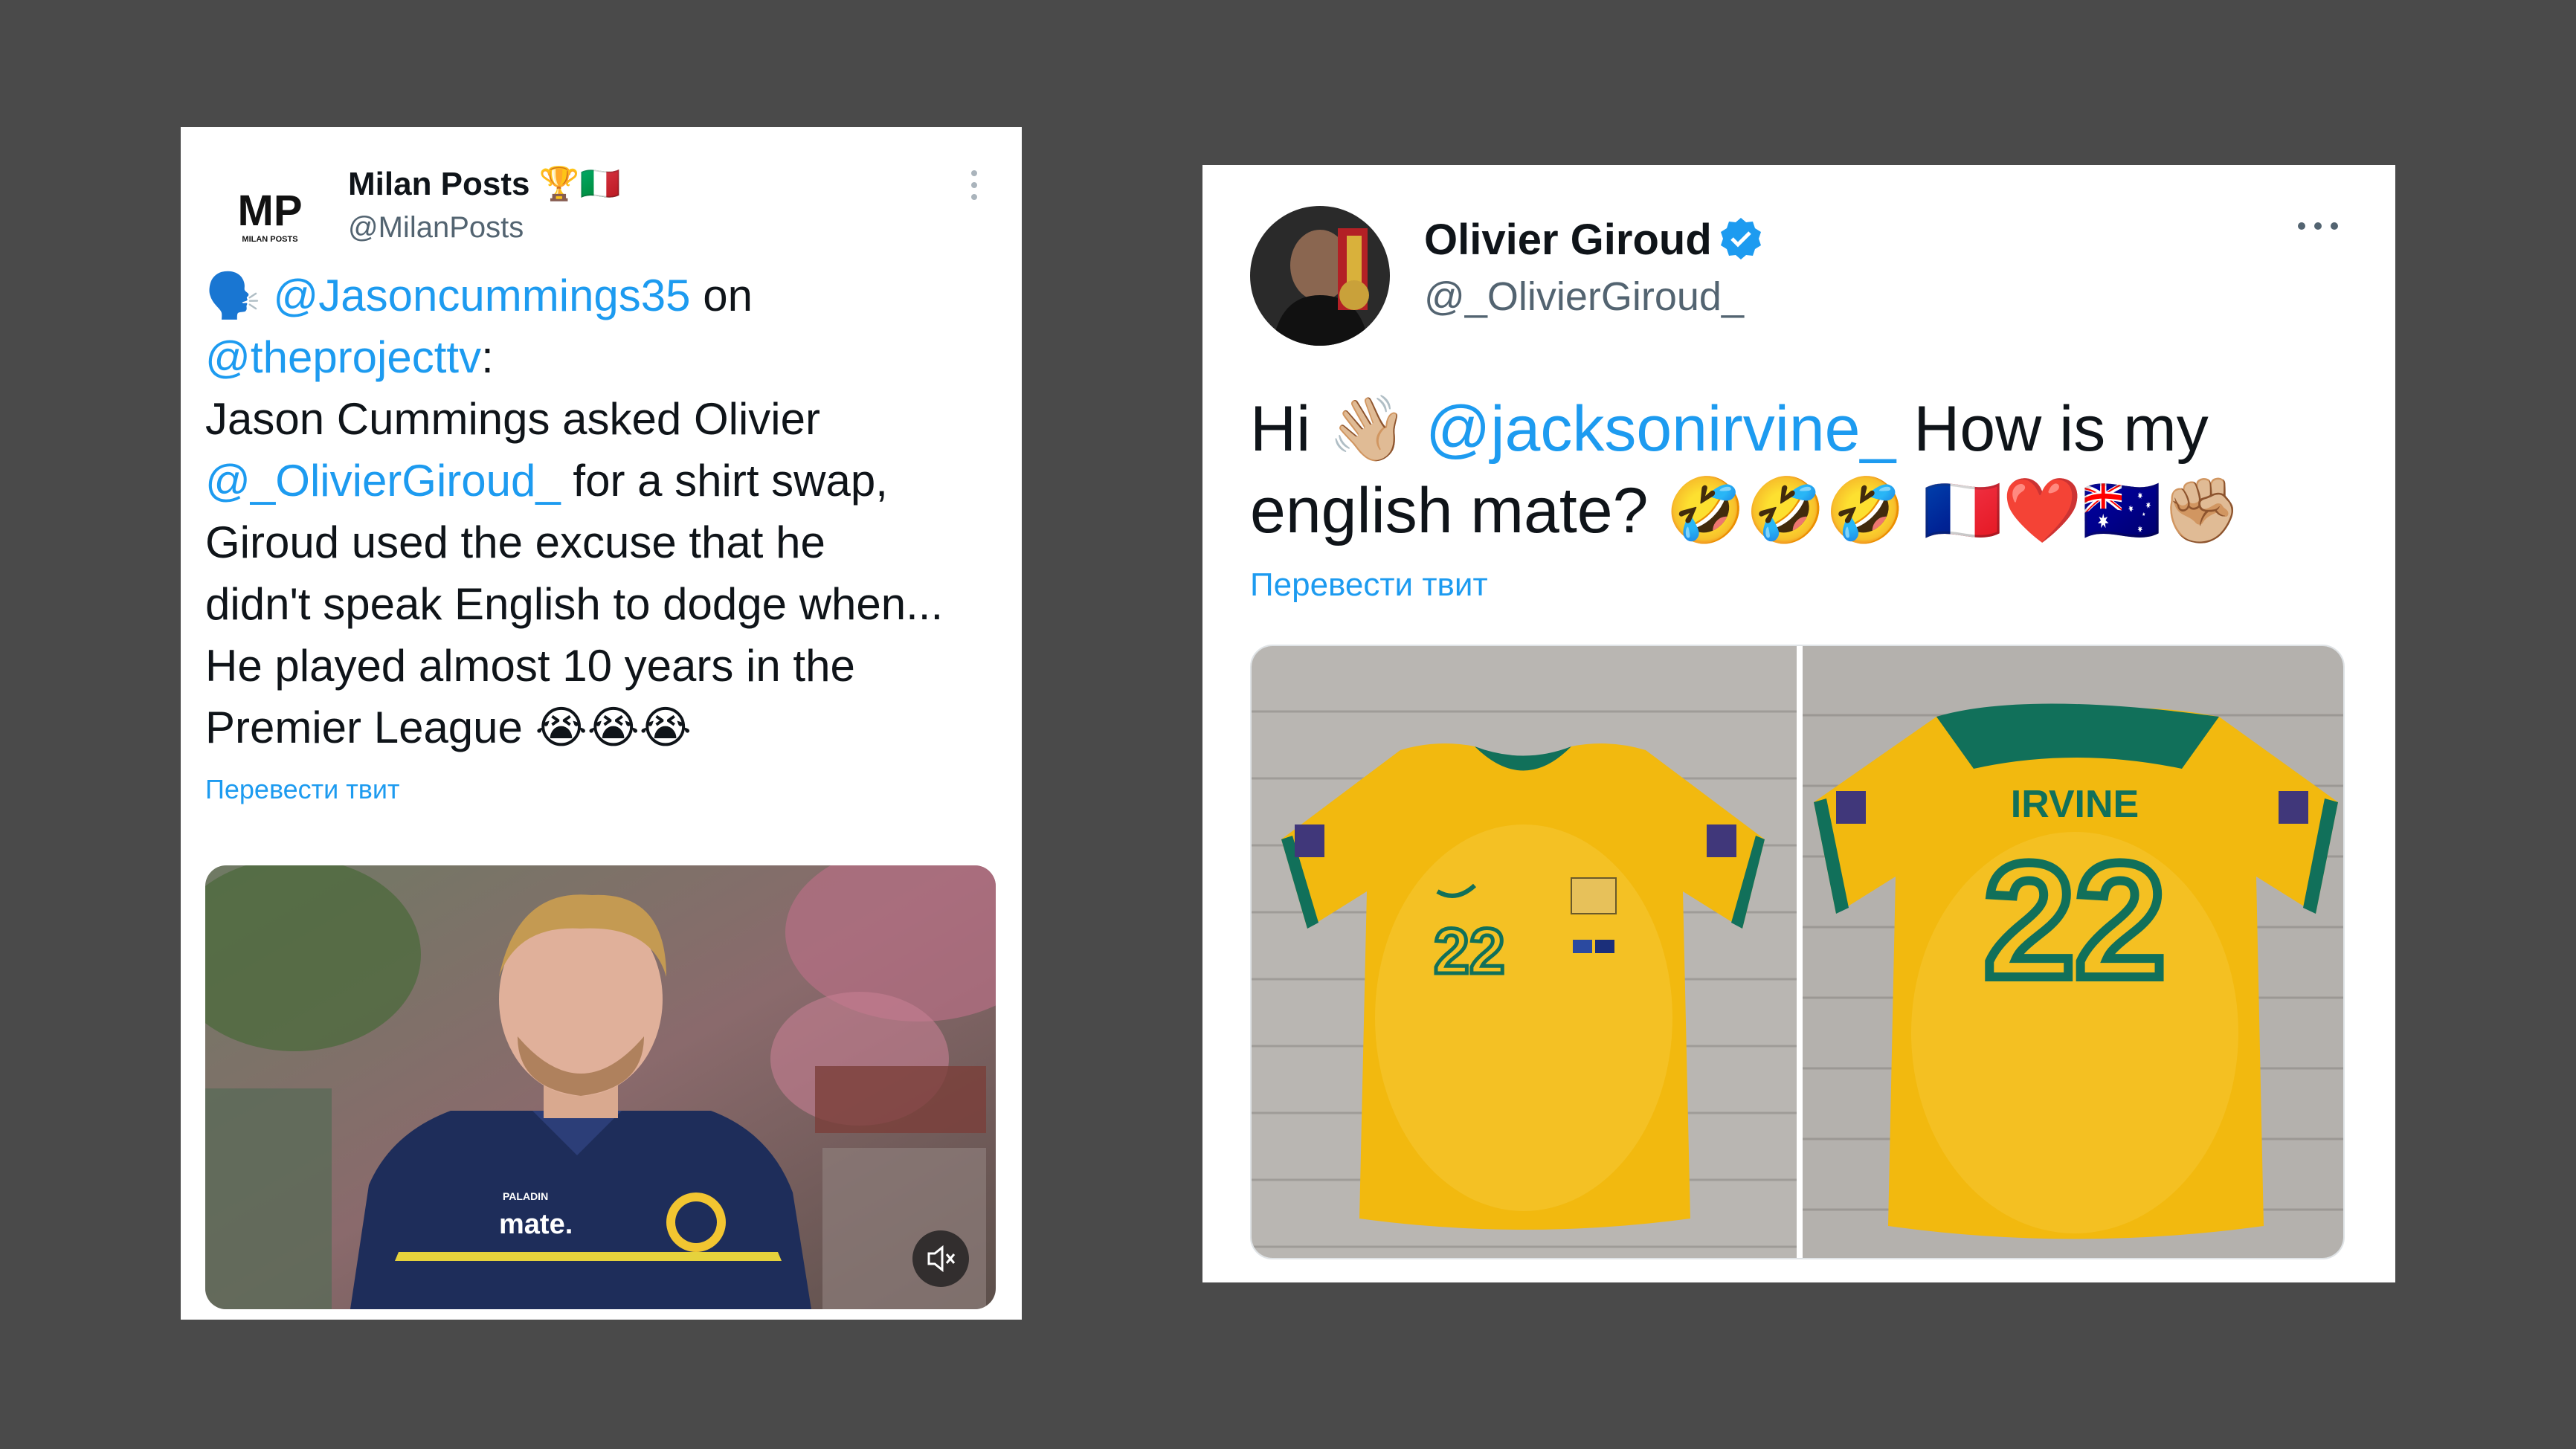  What do you see at coordinates (439, 184) in the screenshot?
I see `author-display-name: Milan Posts` at bounding box center [439, 184].